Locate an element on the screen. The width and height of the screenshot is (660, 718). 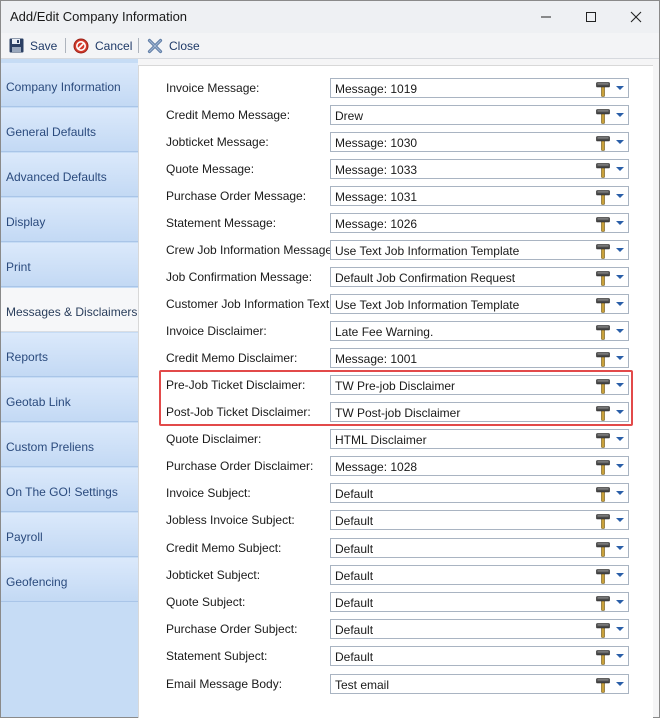
close-button: Close is located at coordinates (173, 45).